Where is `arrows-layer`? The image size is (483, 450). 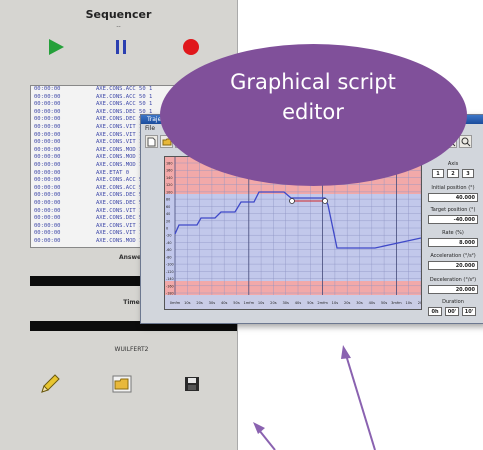 arrows-layer is located at coordinates (314, 397).